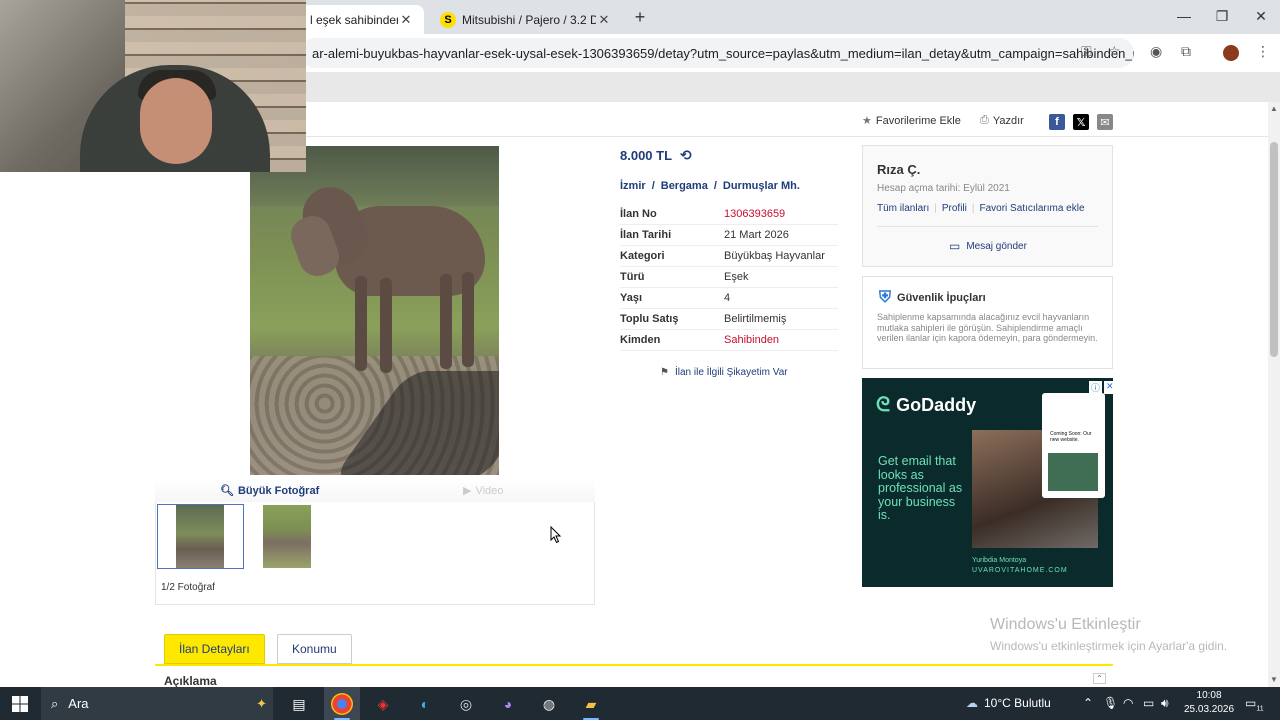  Describe the element at coordinates (1222, 16) in the screenshot. I see `maximize-icon: ❐` at that location.